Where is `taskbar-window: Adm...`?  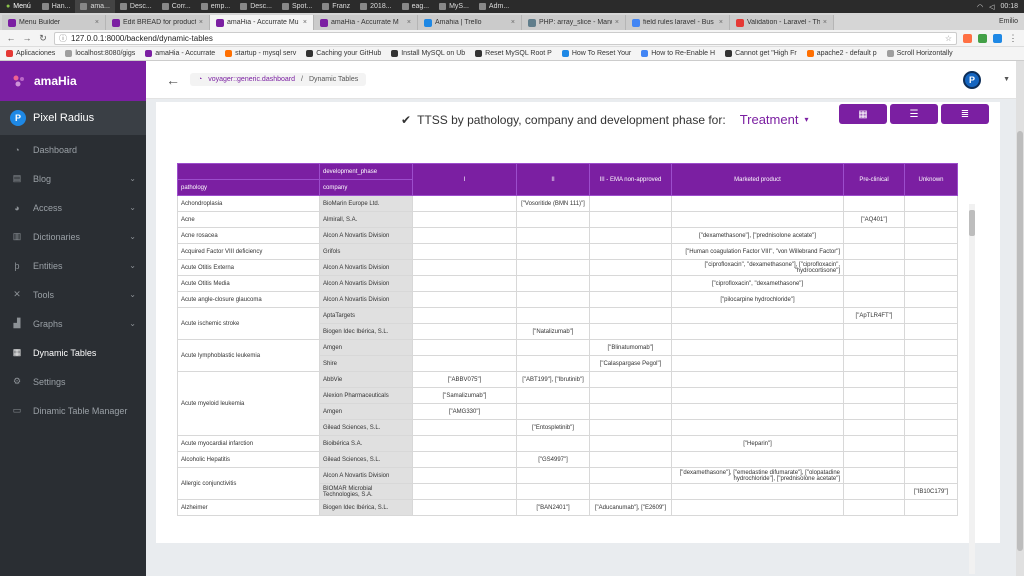
taskbar-window: Adm... is located at coordinates (494, 6).